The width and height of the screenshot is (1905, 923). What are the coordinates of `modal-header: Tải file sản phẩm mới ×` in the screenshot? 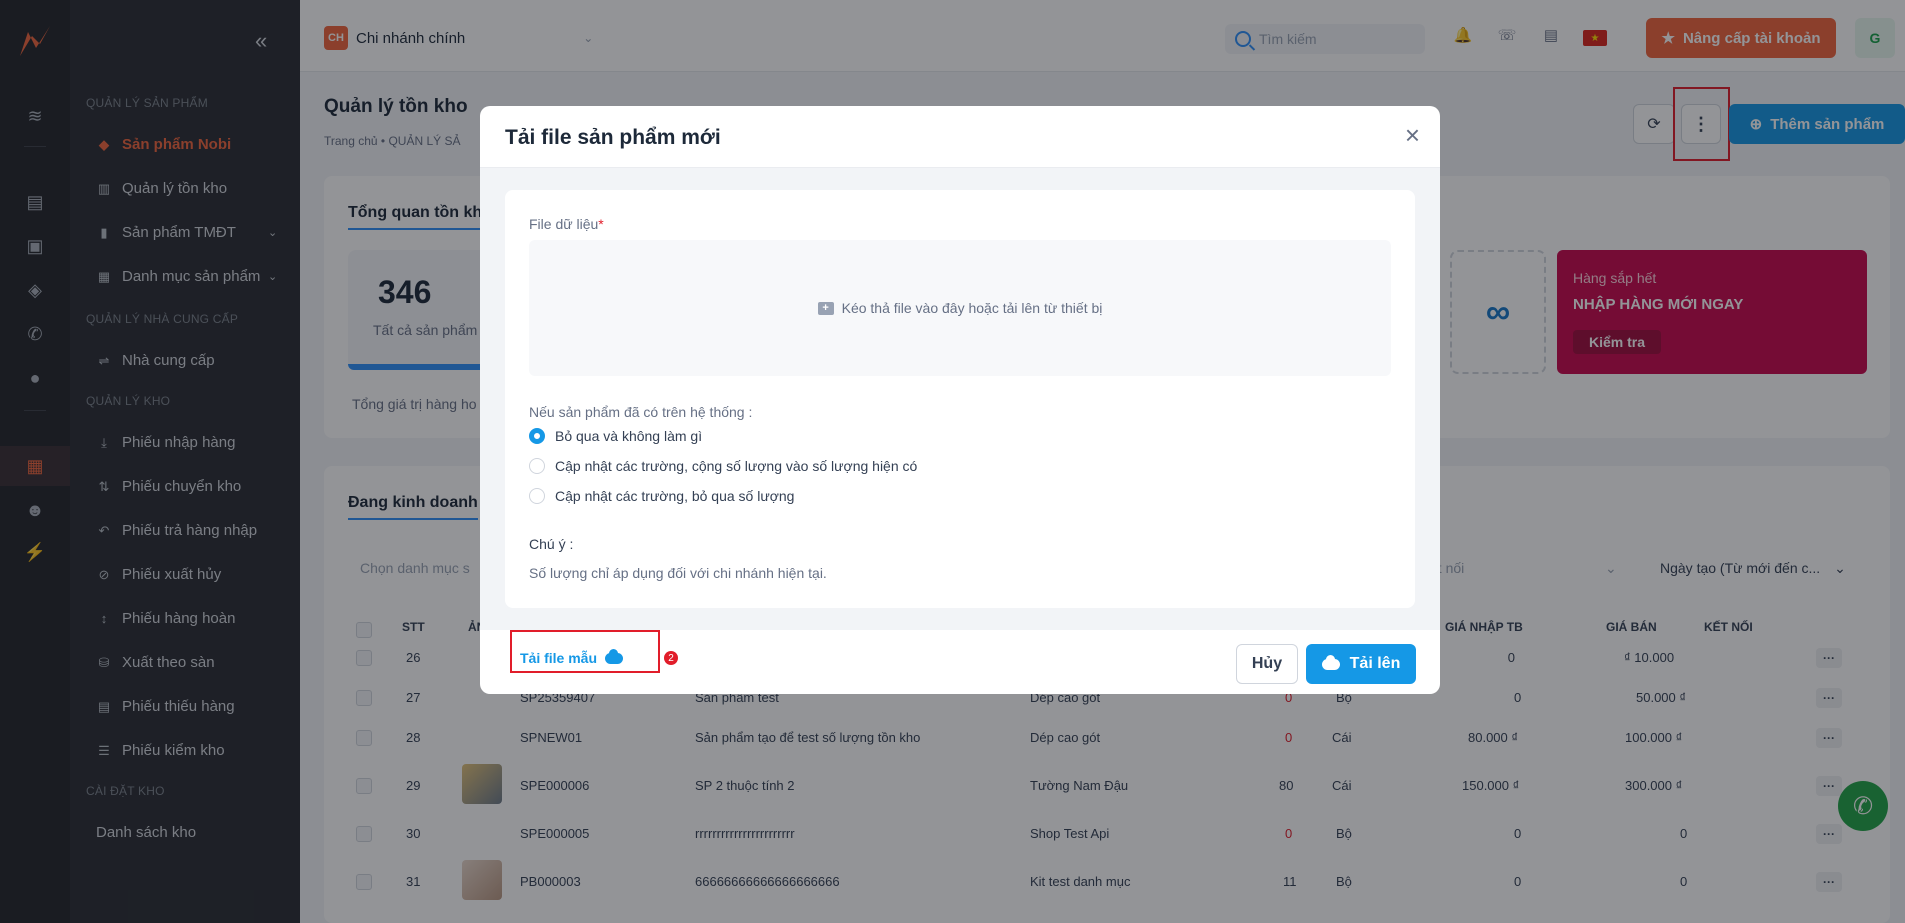 It's located at (960, 137).